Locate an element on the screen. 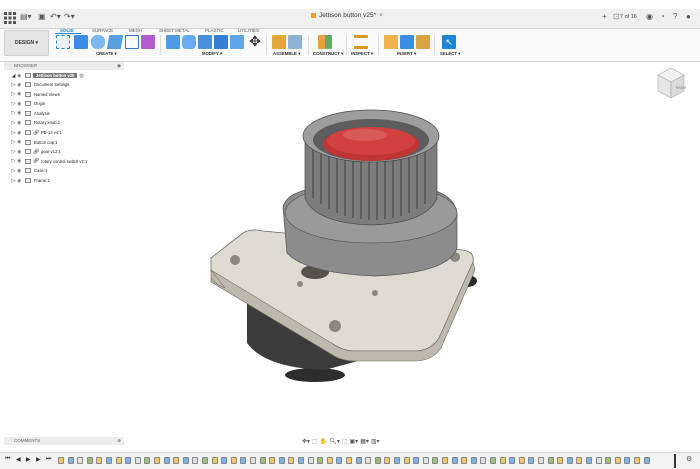 The width and height of the screenshot is (700, 469). account-icon: ● is located at coordinates (688, 16).